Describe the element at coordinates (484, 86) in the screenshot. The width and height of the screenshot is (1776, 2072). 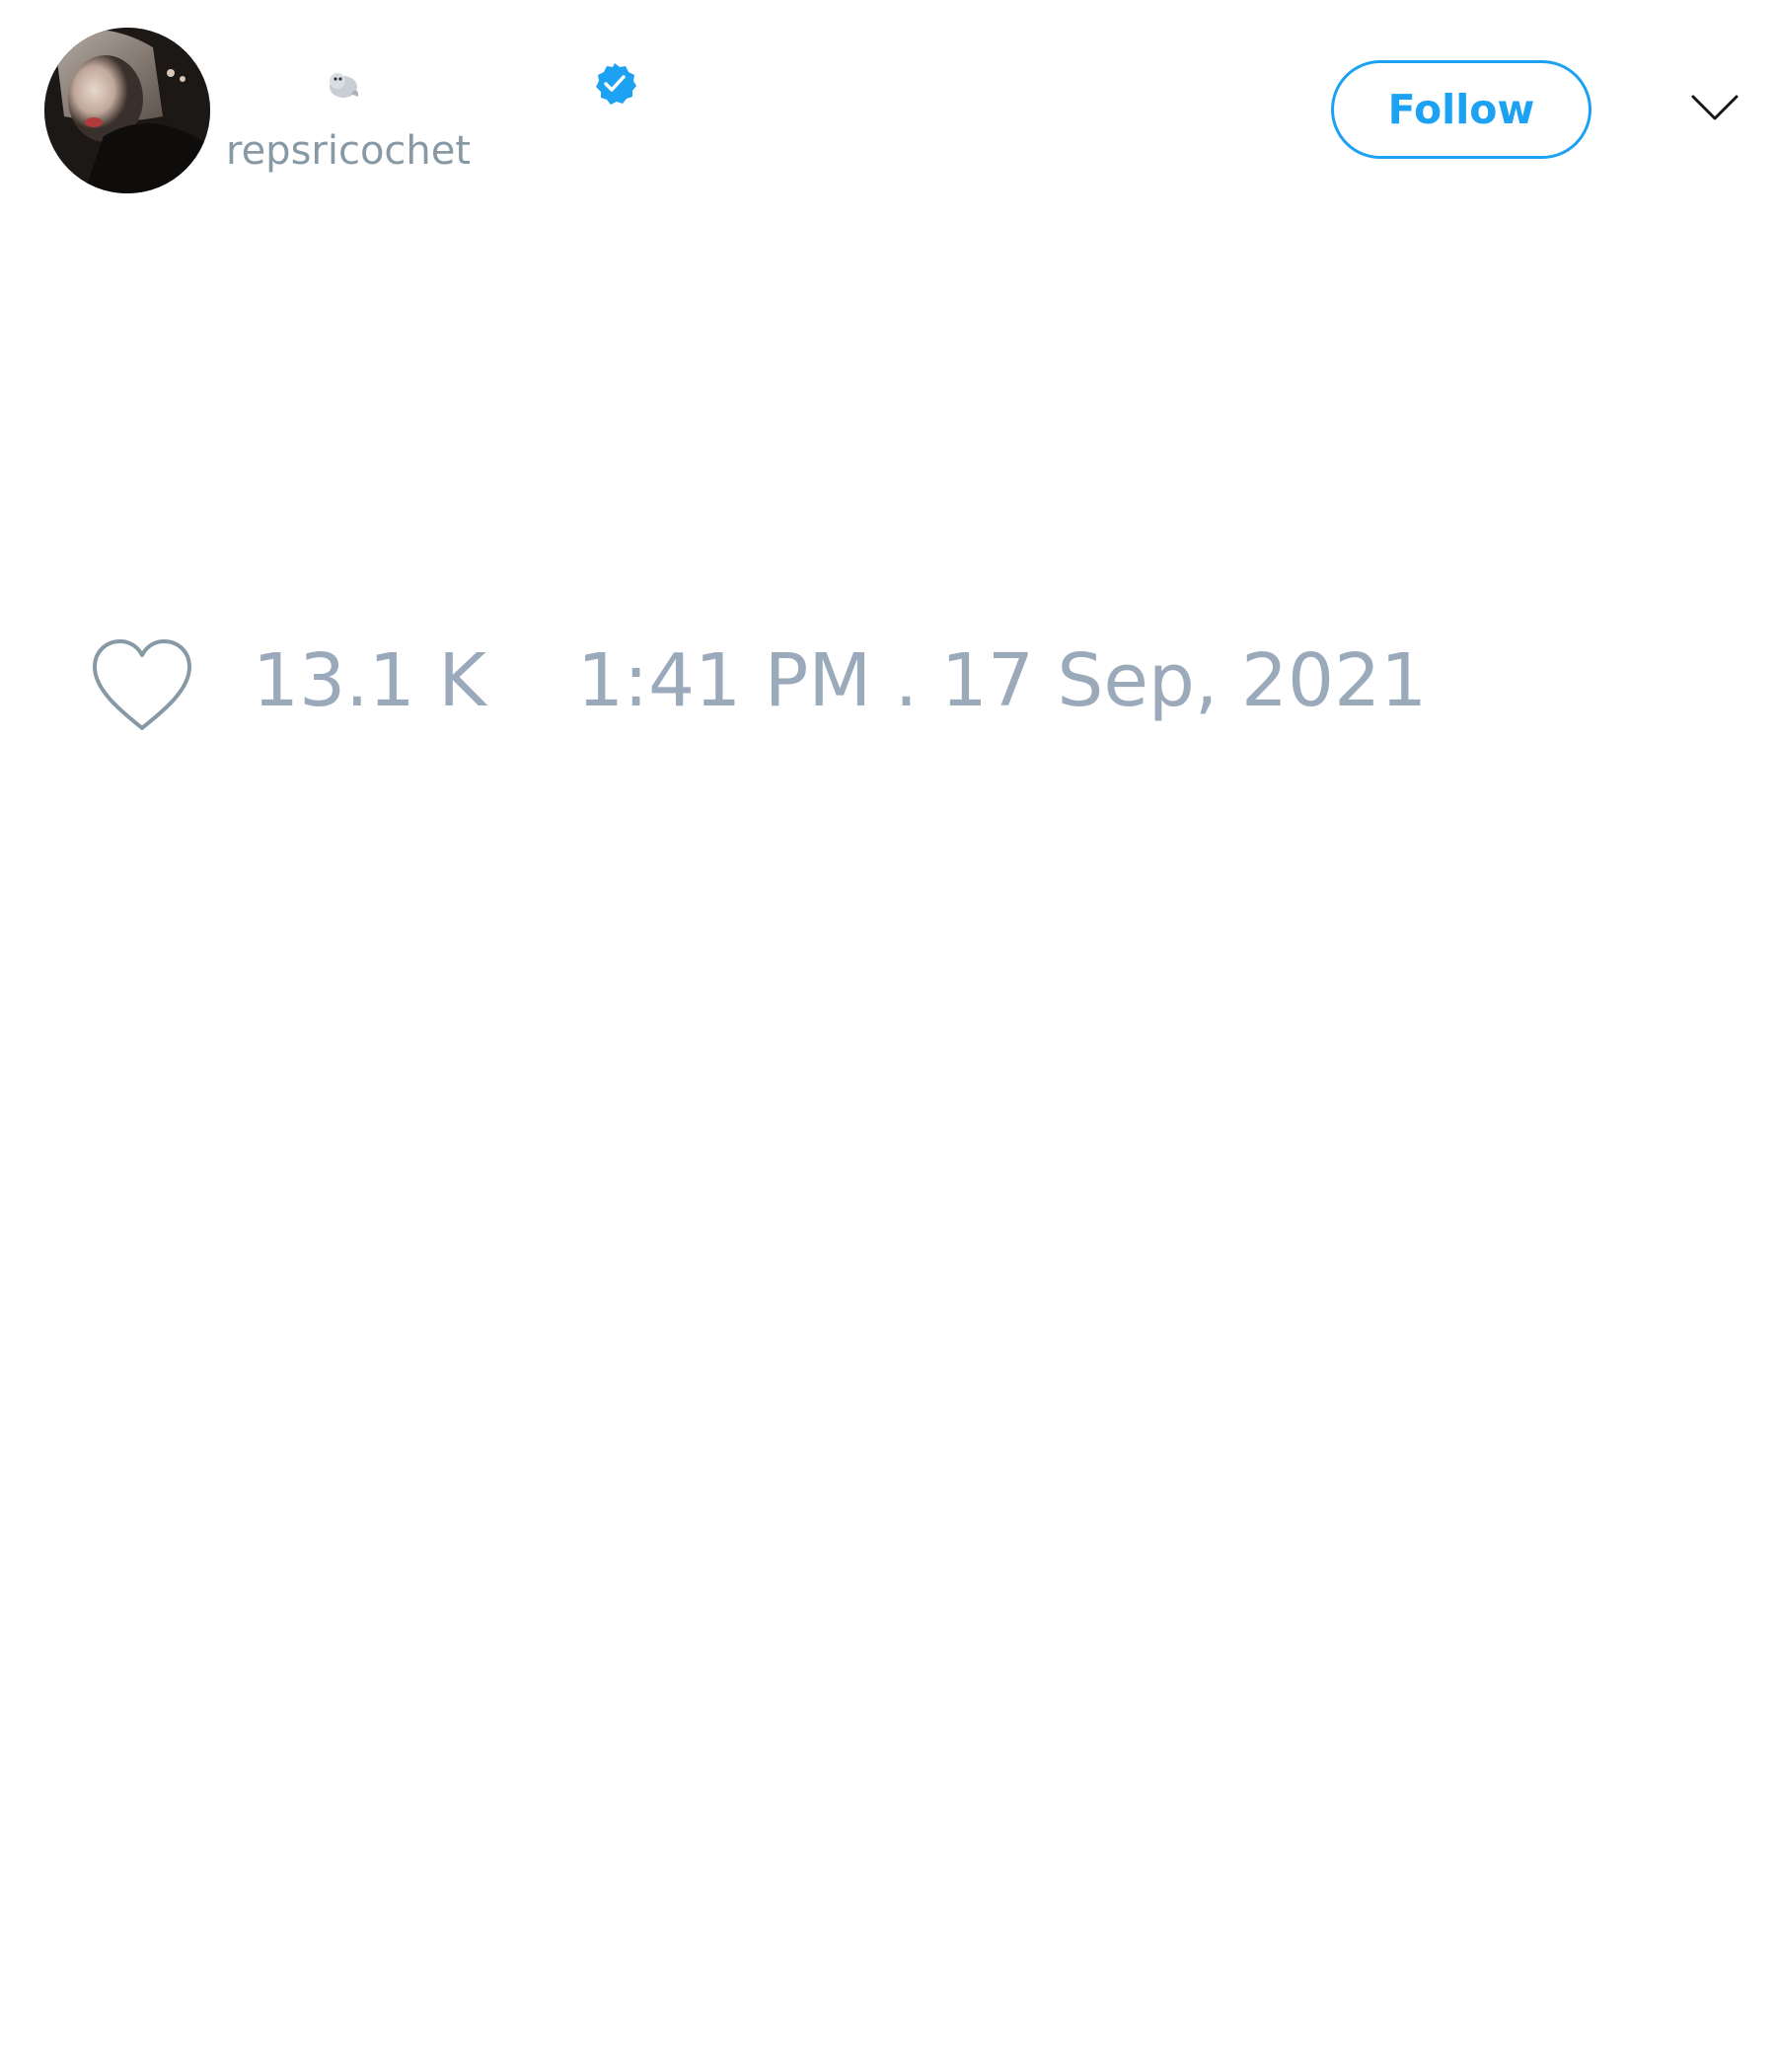
I see `display-name` at that location.